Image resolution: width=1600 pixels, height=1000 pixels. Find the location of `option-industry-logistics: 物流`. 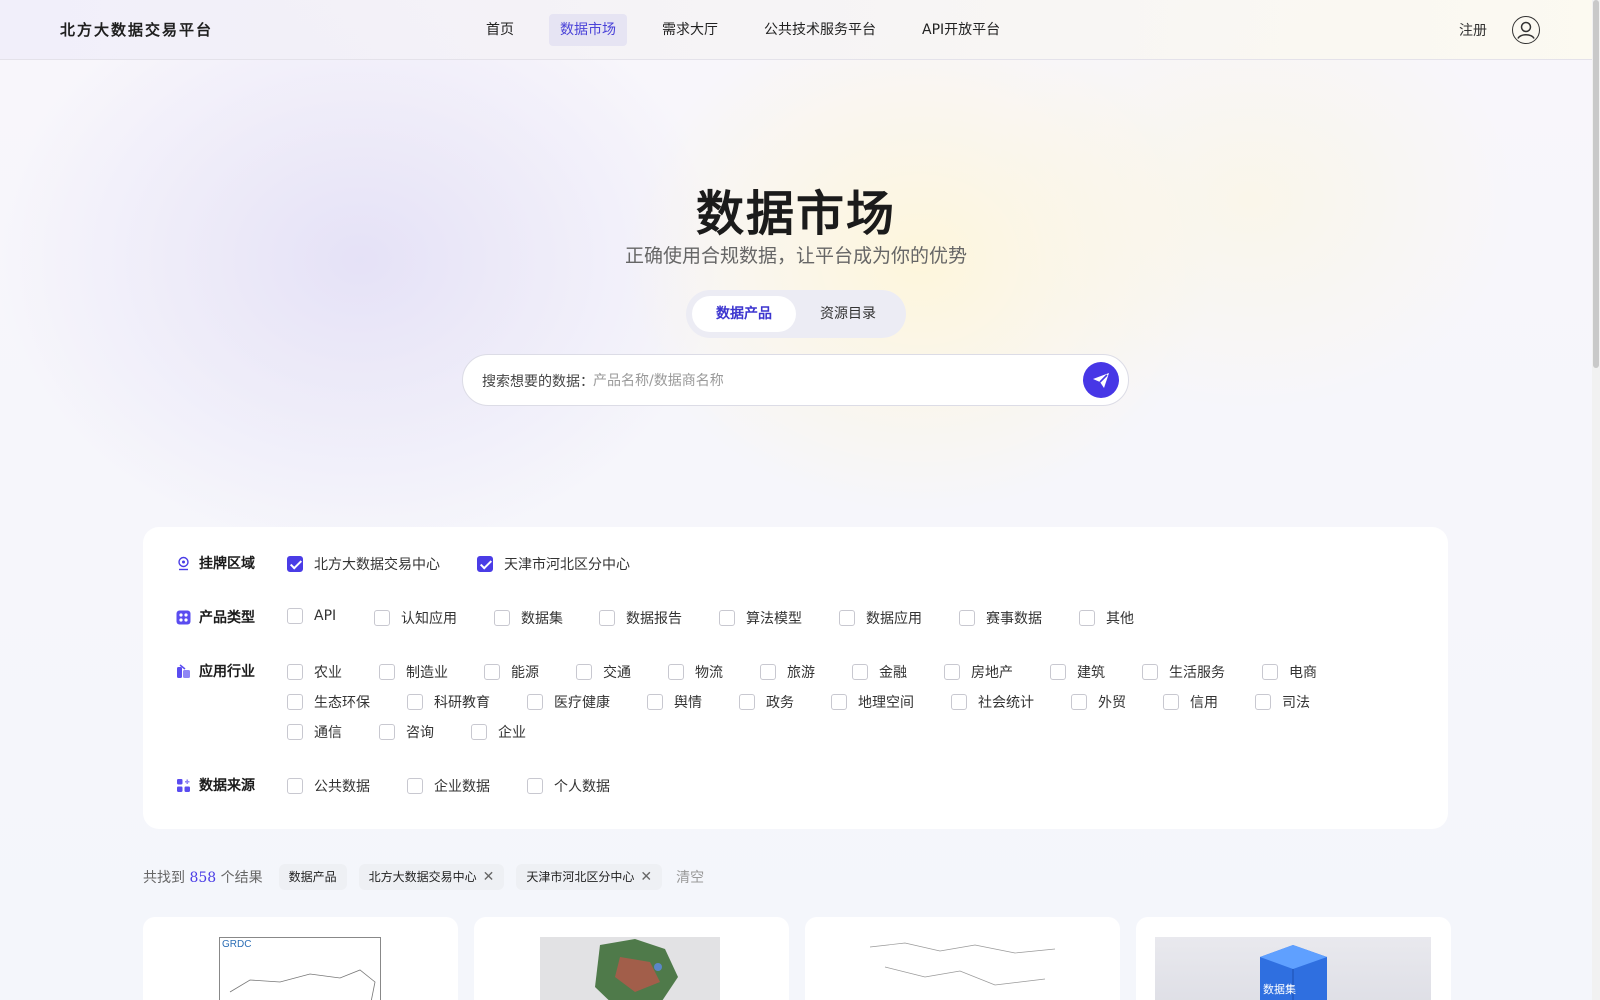

option-industry-logistics: 物流 is located at coordinates (695, 672).